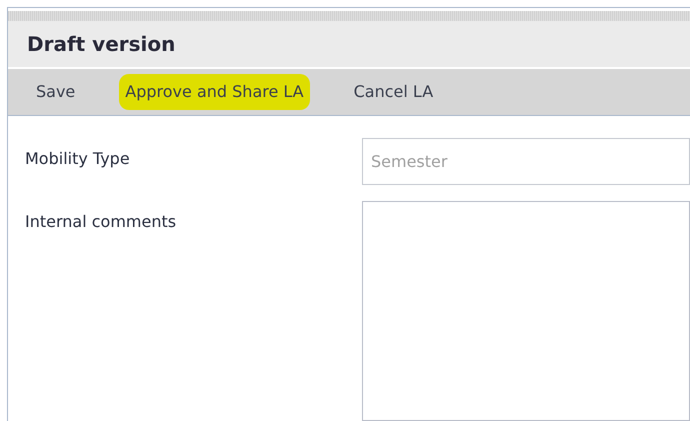 The height and width of the screenshot is (421, 690). I want to click on toolbar-button: Cancel LA, so click(394, 92).